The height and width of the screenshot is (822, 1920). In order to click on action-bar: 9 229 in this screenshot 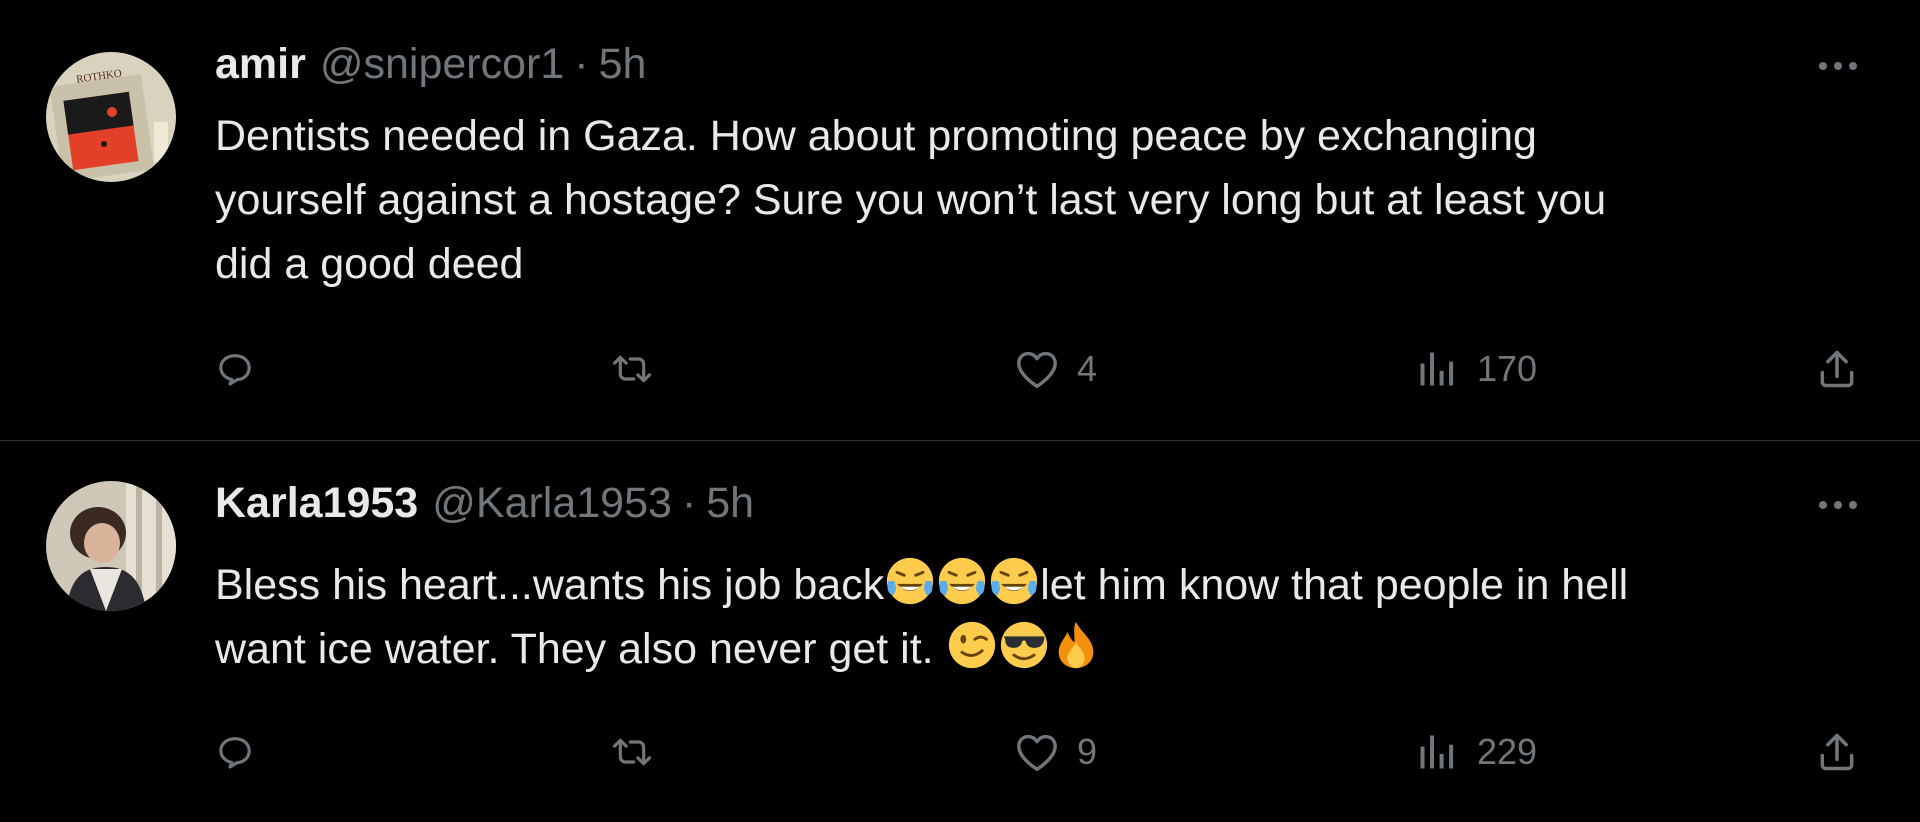, I will do `click(1045, 752)`.